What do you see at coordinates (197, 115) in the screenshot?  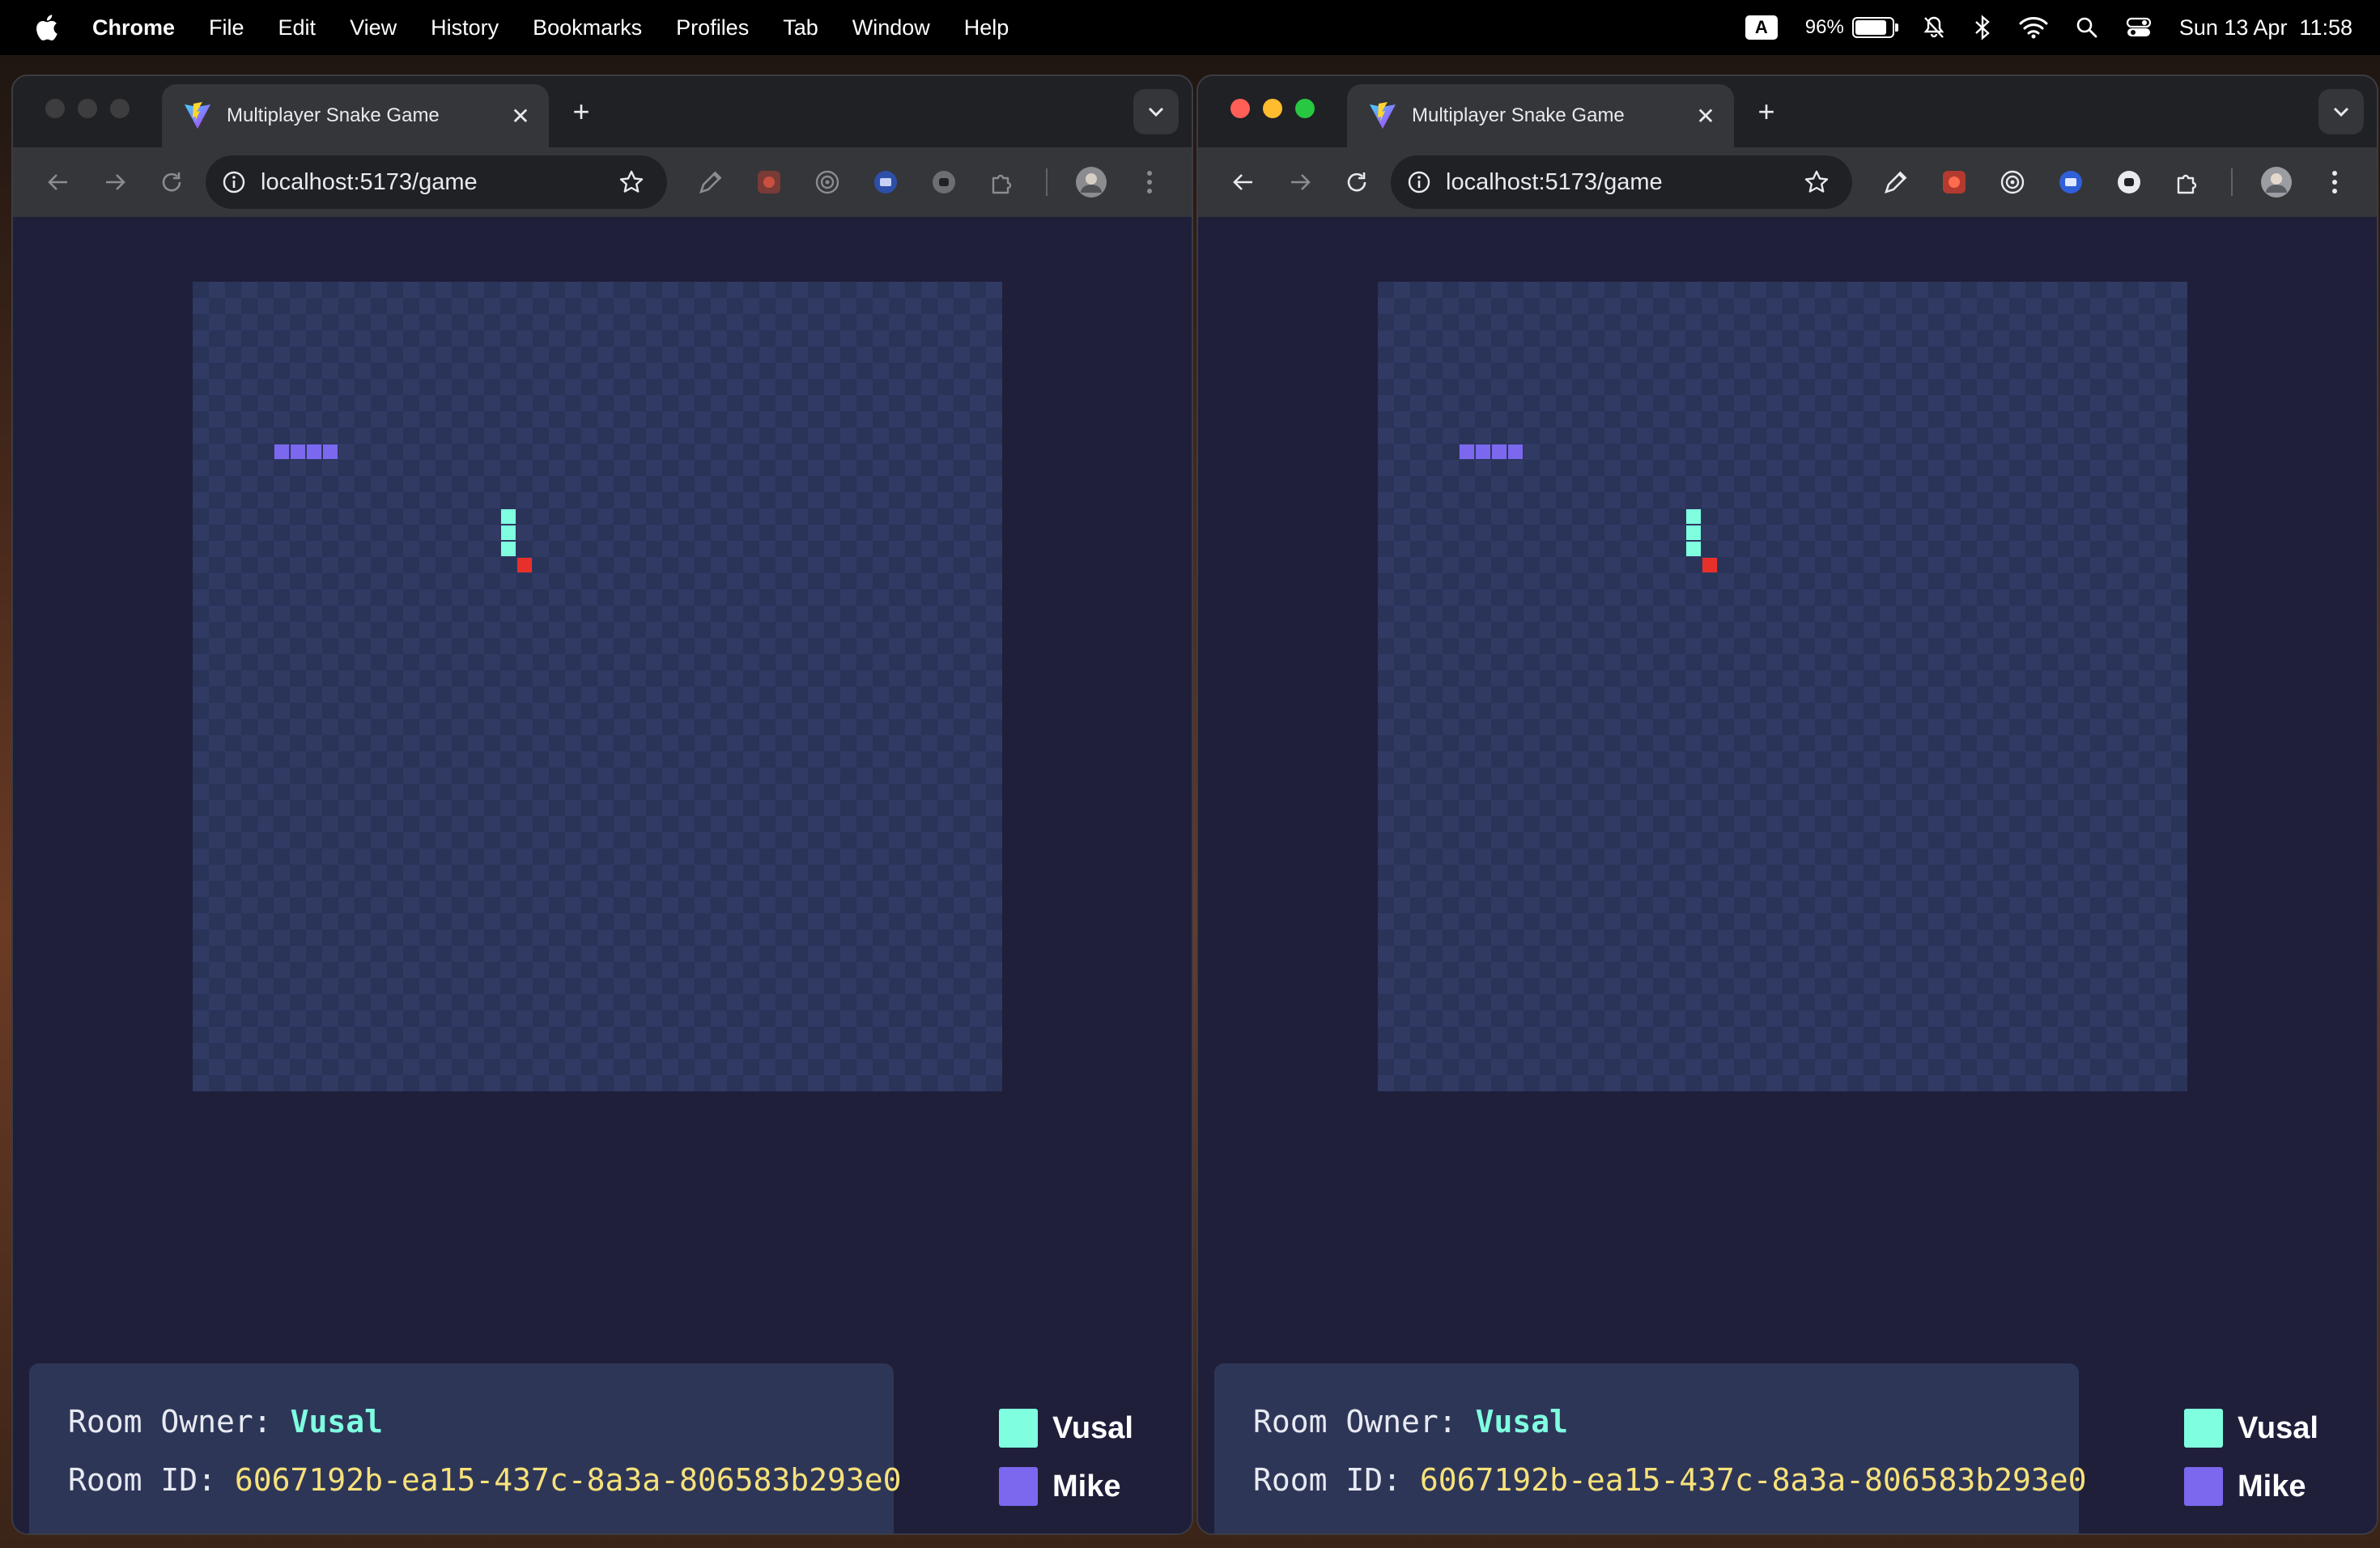 I see `vite-logo-icon` at bounding box center [197, 115].